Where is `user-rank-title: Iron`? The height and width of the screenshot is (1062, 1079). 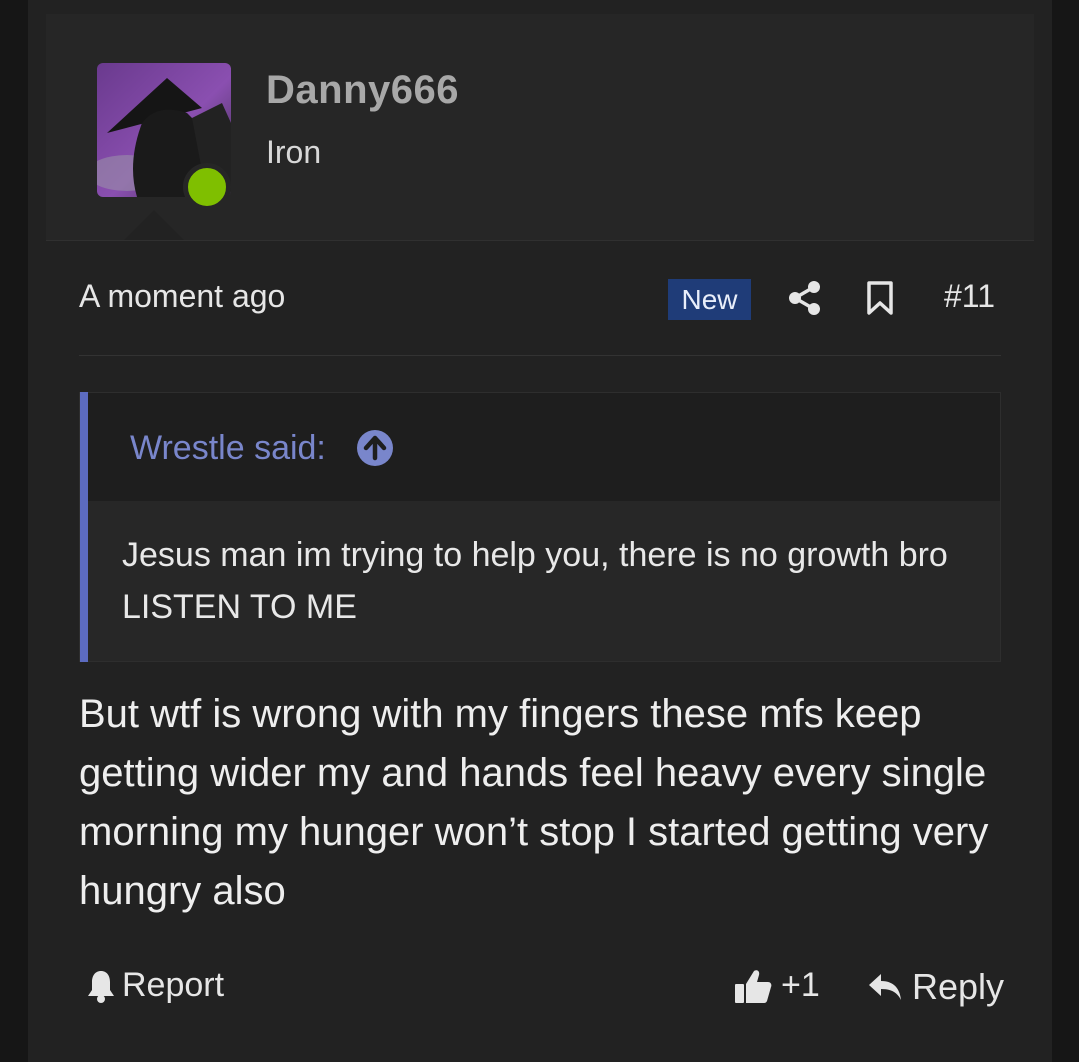
user-rank-title: Iron is located at coordinates (294, 152).